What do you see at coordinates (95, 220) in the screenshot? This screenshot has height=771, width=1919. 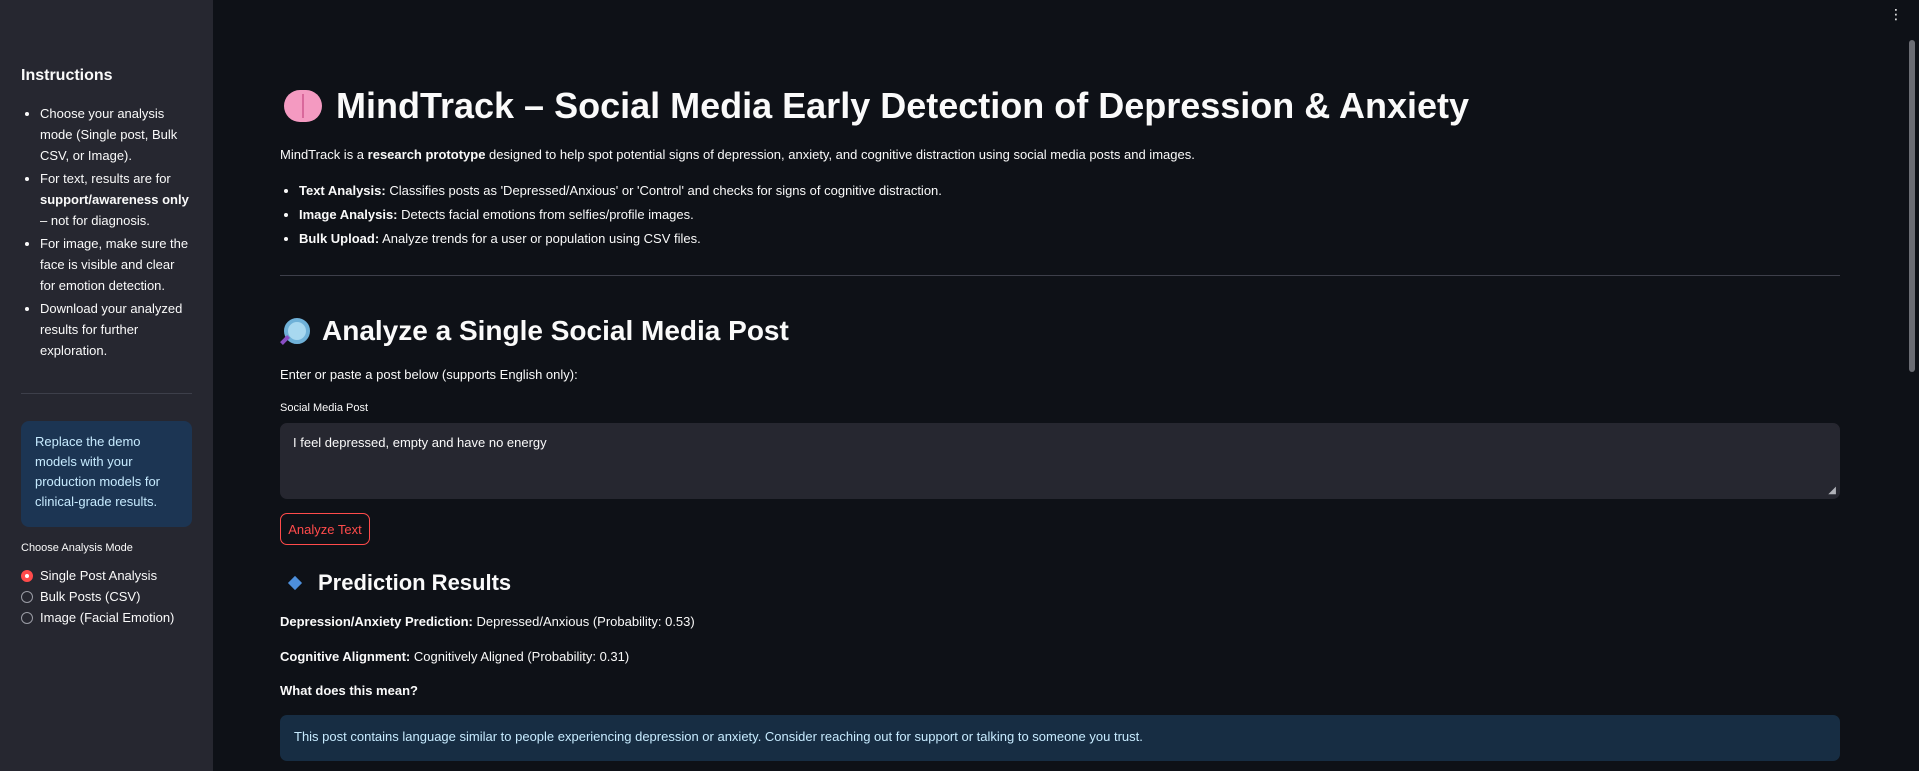 I see `instruction-text: – not for diagnosis.` at bounding box center [95, 220].